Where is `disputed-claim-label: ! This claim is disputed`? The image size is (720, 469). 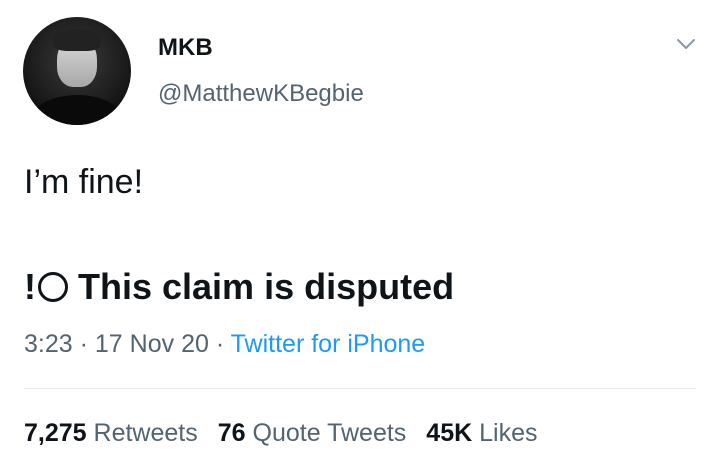 disputed-claim-label: ! This claim is disputed is located at coordinates (239, 287).